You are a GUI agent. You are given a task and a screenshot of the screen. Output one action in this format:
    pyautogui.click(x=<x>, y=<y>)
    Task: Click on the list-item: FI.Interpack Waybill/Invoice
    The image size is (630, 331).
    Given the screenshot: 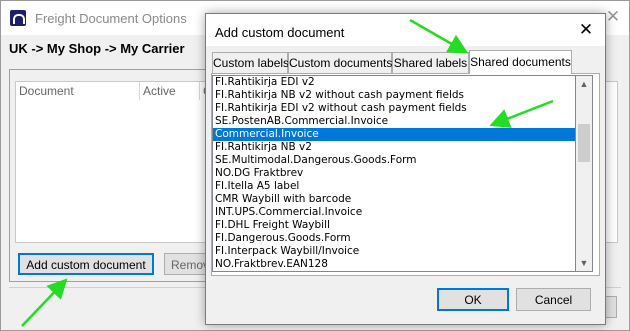 What is the action you would take?
    pyautogui.click(x=394, y=251)
    